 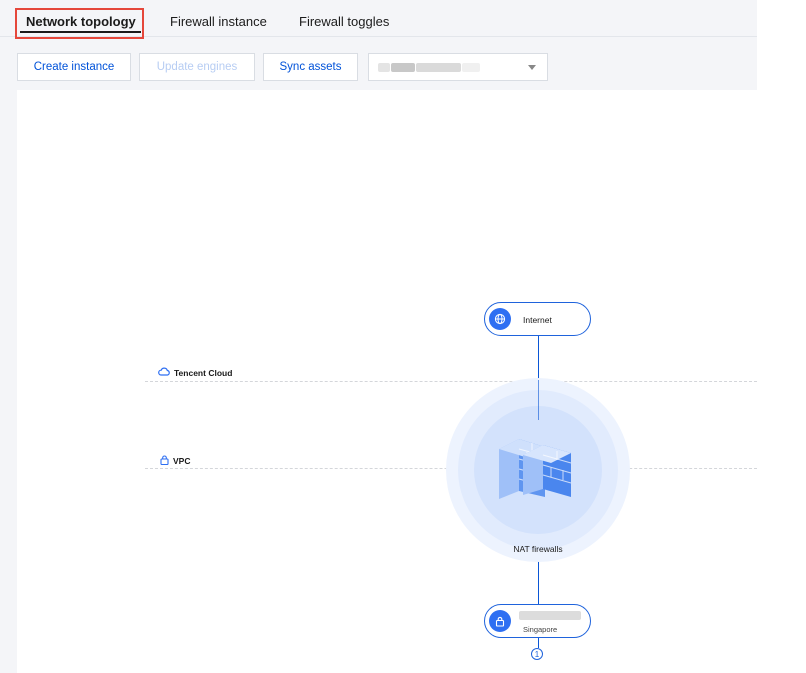 What do you see at coordinates (500, 319) in the screenshot?
I see `globe-icon` at bounding box center [500, 319].